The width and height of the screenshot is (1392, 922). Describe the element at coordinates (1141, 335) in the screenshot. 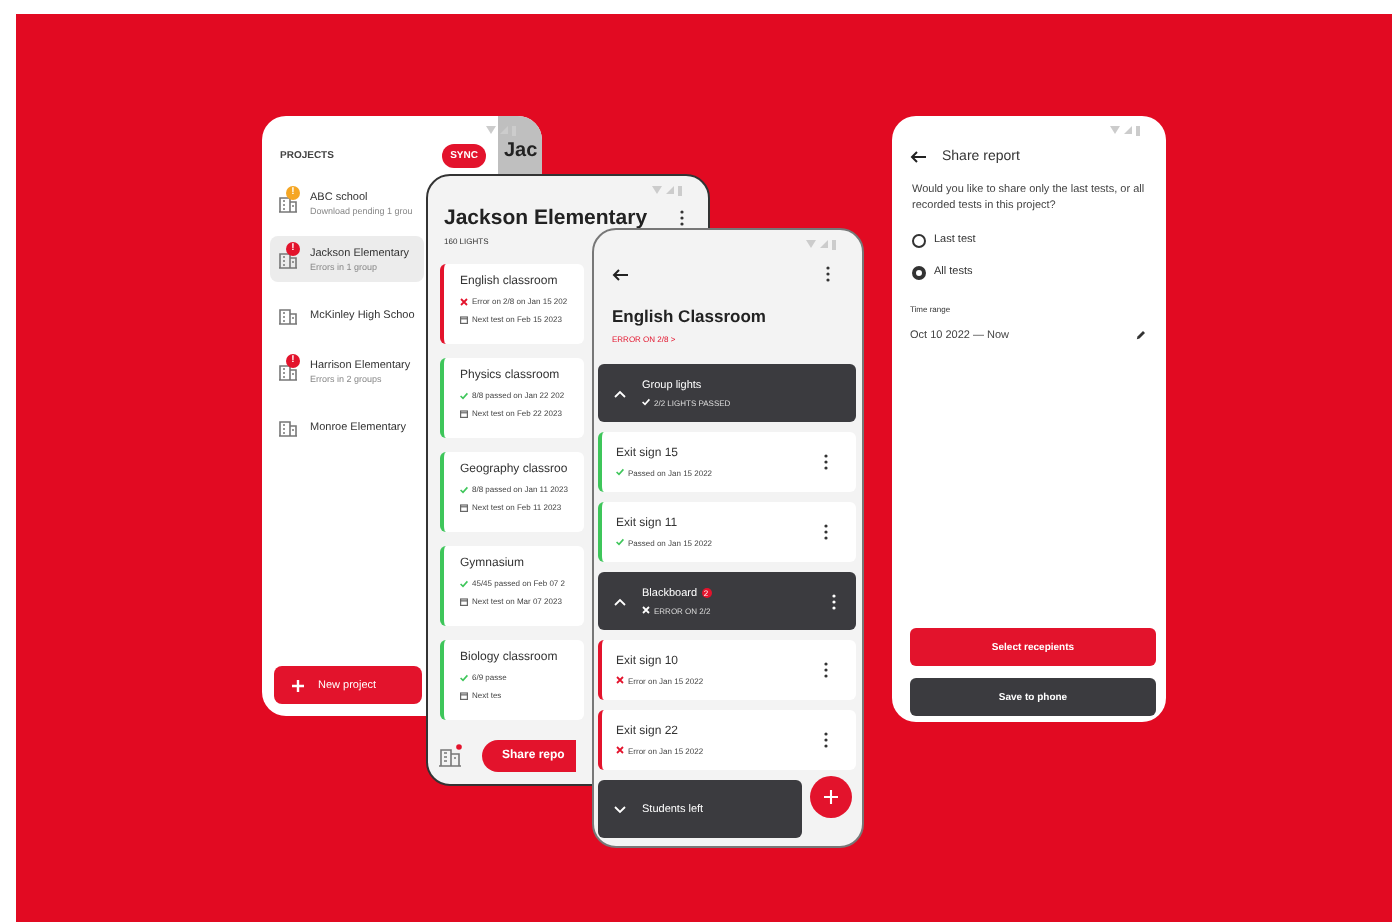

I see `pencil-icon` at that location.